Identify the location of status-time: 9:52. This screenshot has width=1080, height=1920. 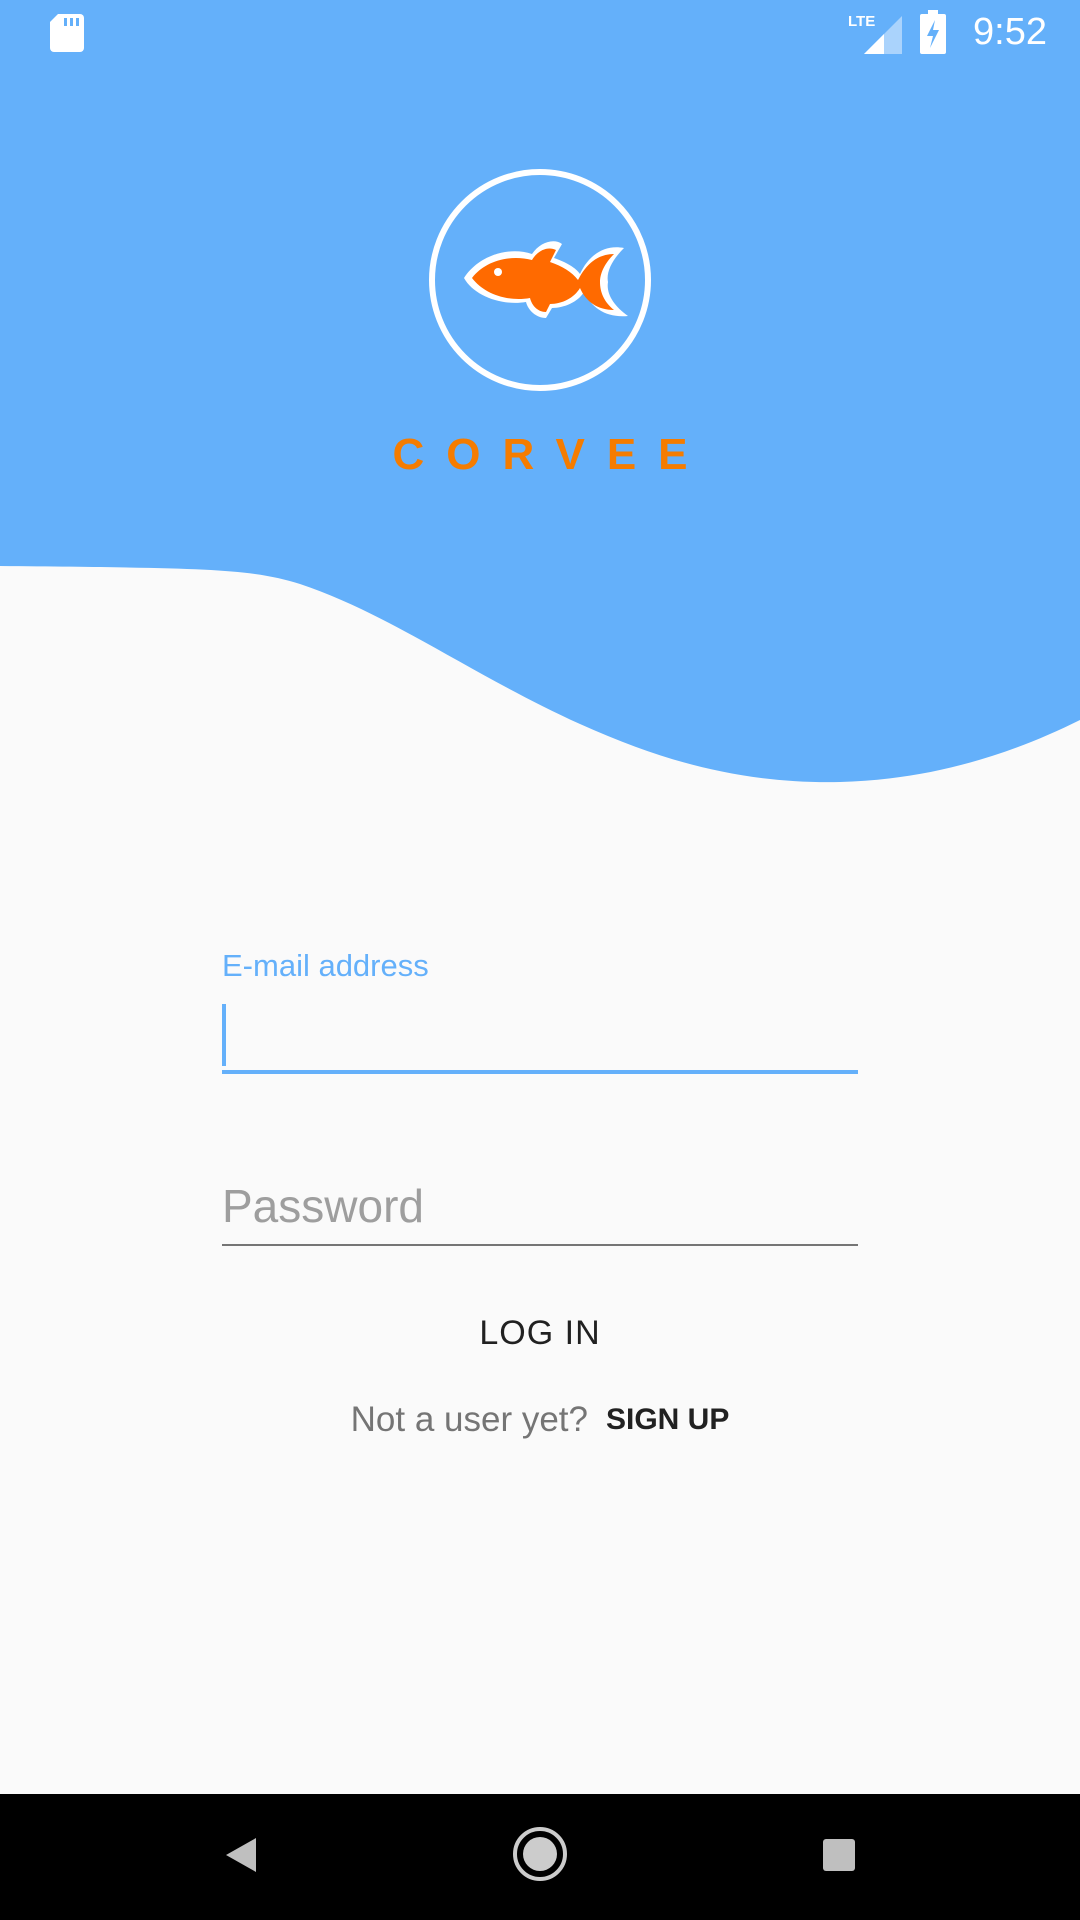
(1010, 32).